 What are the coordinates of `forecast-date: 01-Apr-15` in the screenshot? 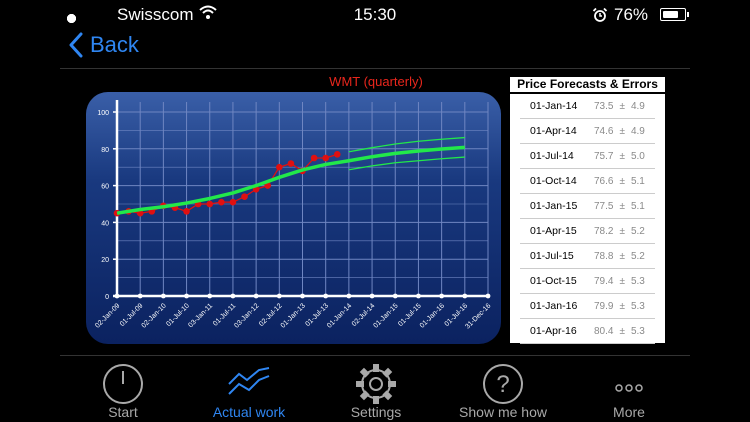 It's located at (553, 231).